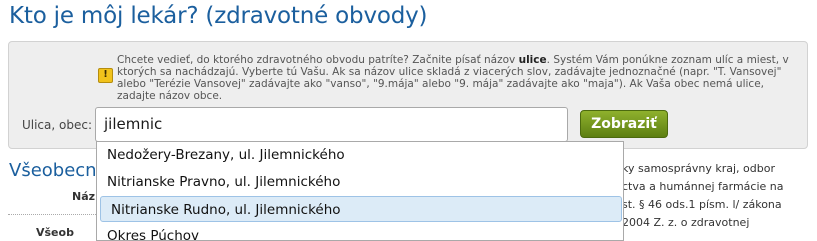 This screenshot has width=817, height=241. Describe the element at coordinates (686, 222) in the screenshot. I see `description-line: 2004 Z. z. o zdravotnej` at that location.